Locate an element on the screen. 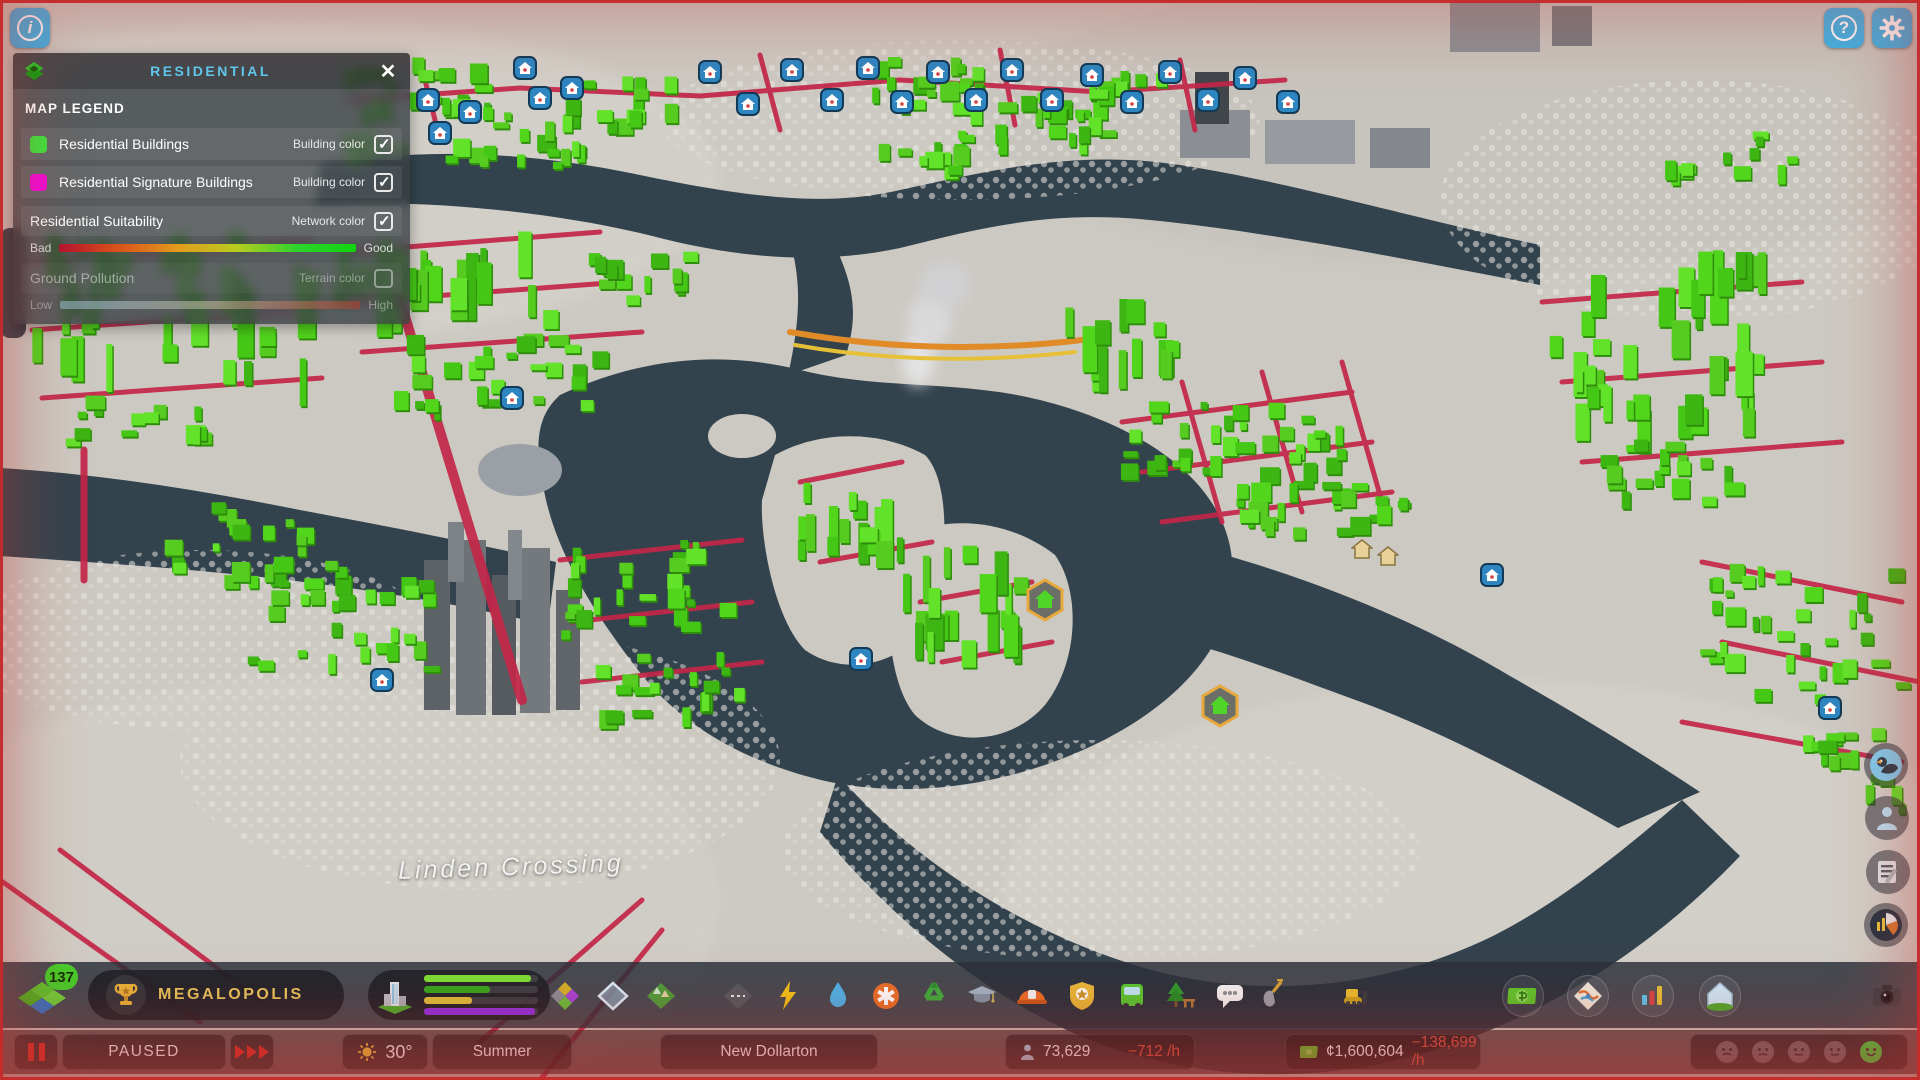 This screenshot has height=1080, width=1920. trophy-icon is located at coordinates (126, 994).